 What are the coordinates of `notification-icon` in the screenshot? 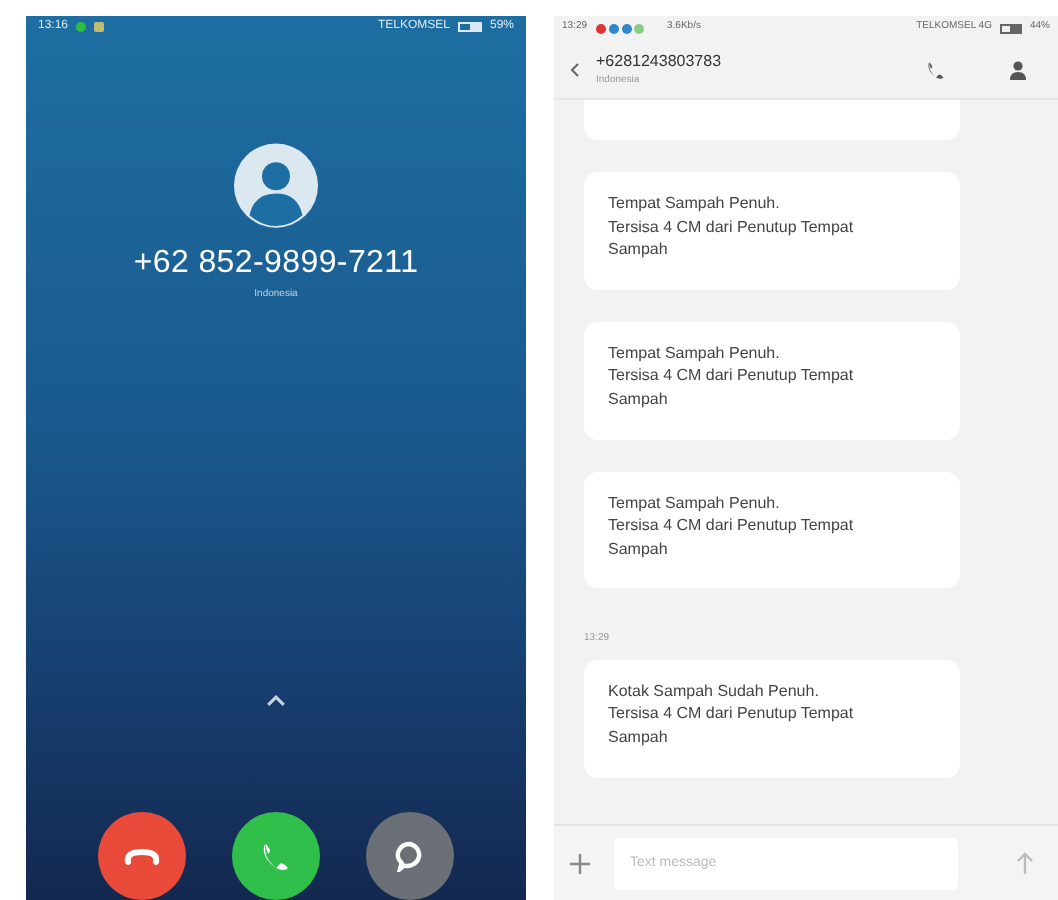 It's located at (619, 28).